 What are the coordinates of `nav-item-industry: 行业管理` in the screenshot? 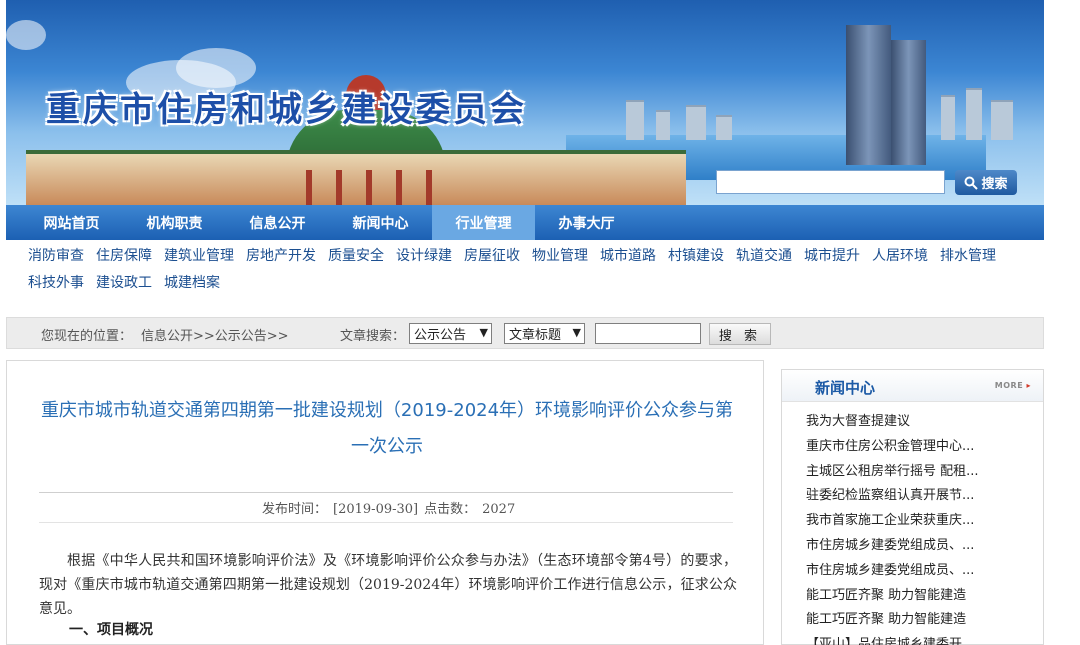 It's located at (483, 222).